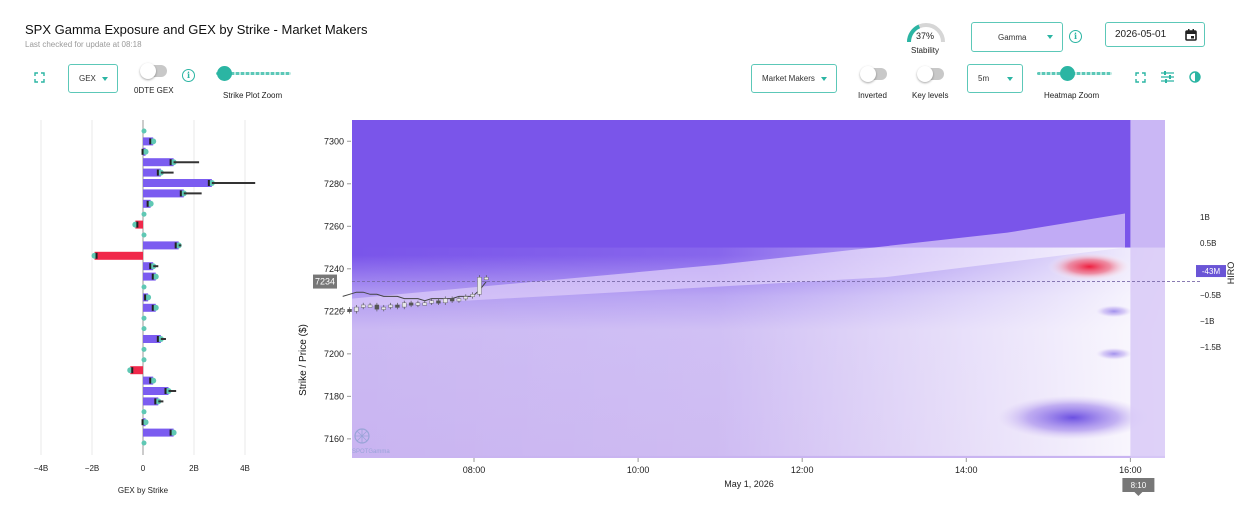 The image size is (1235, 528). What do you see at coordinates (802, 470) in the screenshot?
I see `x-tick-label: 12:00` at bounding box center [802, 470].